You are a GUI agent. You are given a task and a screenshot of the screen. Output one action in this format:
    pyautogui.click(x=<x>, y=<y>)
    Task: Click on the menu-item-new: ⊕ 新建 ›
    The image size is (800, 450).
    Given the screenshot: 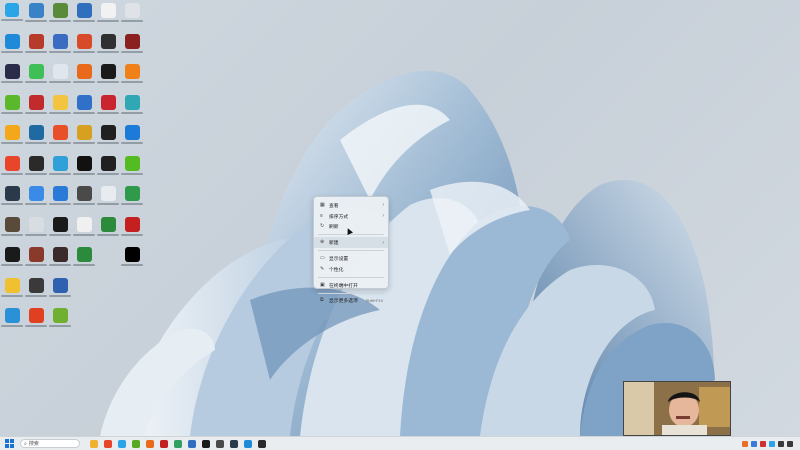 What is the action you would take?
    pyautogui.click(x=351, y=243)
    